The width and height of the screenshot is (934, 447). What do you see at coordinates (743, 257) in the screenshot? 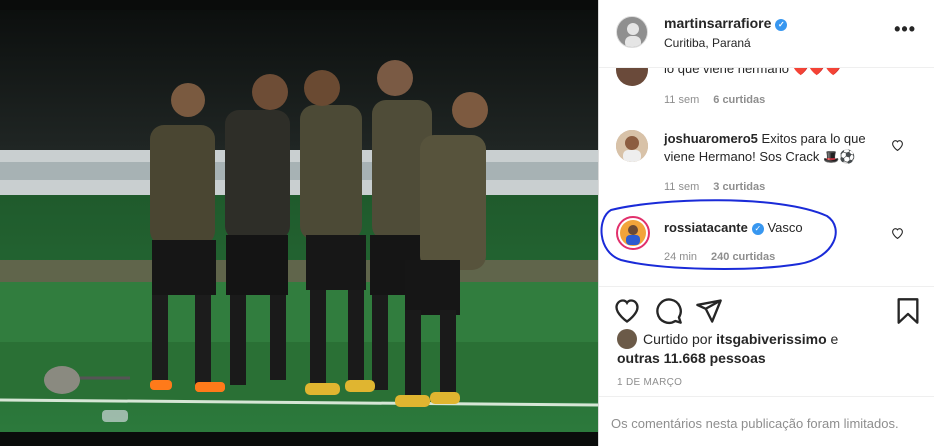
I see `comment-likes: 240 curtidas` at bounding box center [743, 257].